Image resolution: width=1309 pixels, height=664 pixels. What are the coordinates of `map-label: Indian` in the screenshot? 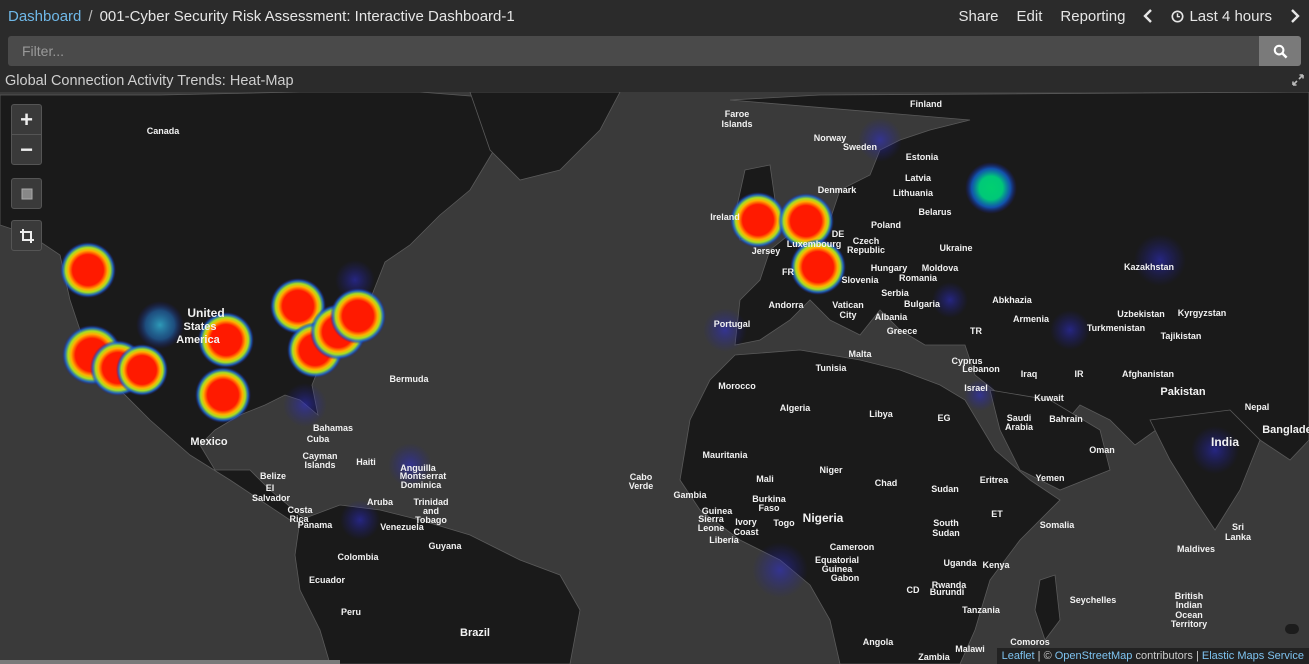 It's located at (1189, 605).